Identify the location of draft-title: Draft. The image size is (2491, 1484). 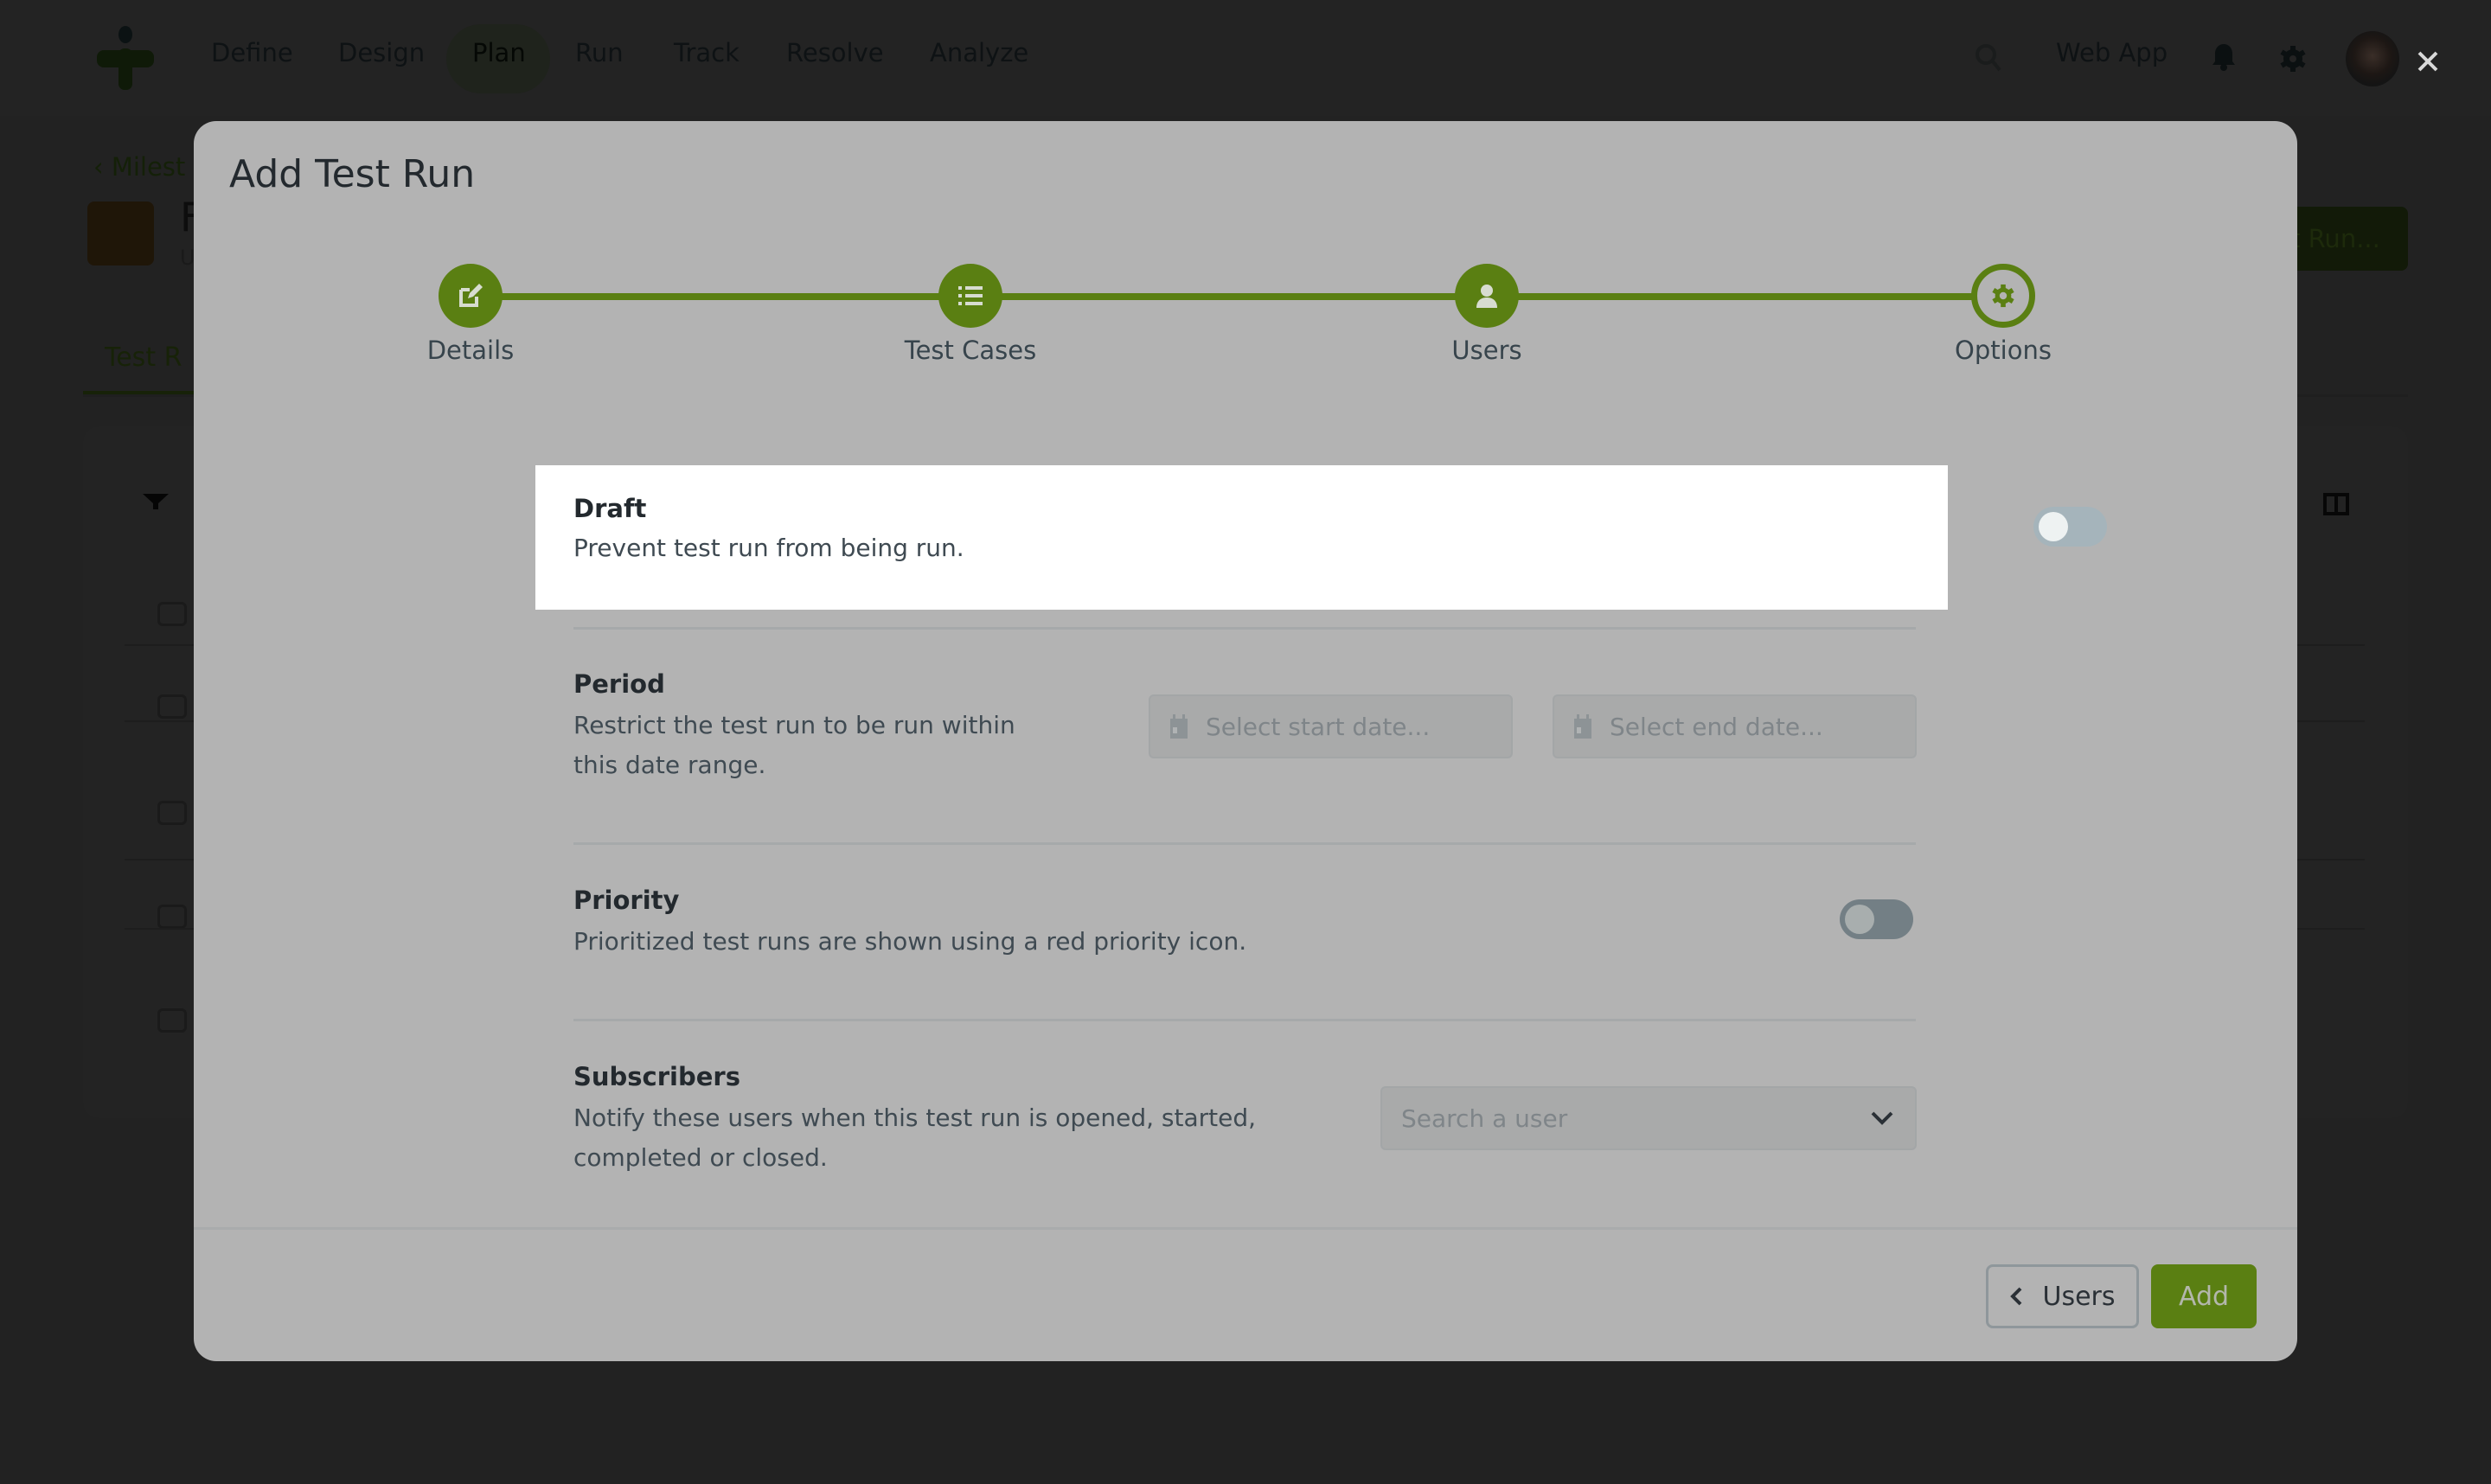
(610, 509).